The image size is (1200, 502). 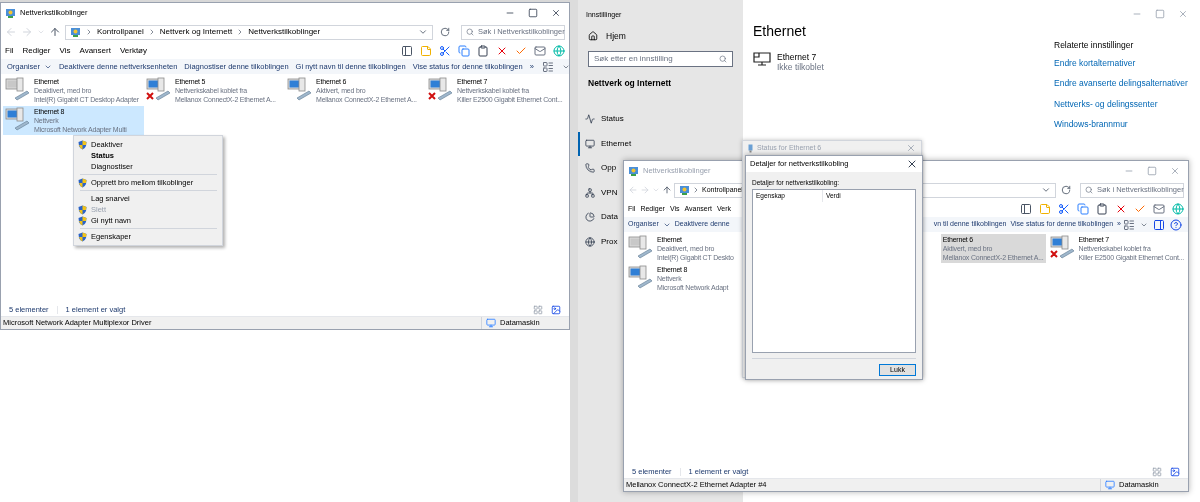 What do you see at coordinates (780, 31) in the screenshot?
I see `page-heading: Ethernet` at bounding box center [780, 31].